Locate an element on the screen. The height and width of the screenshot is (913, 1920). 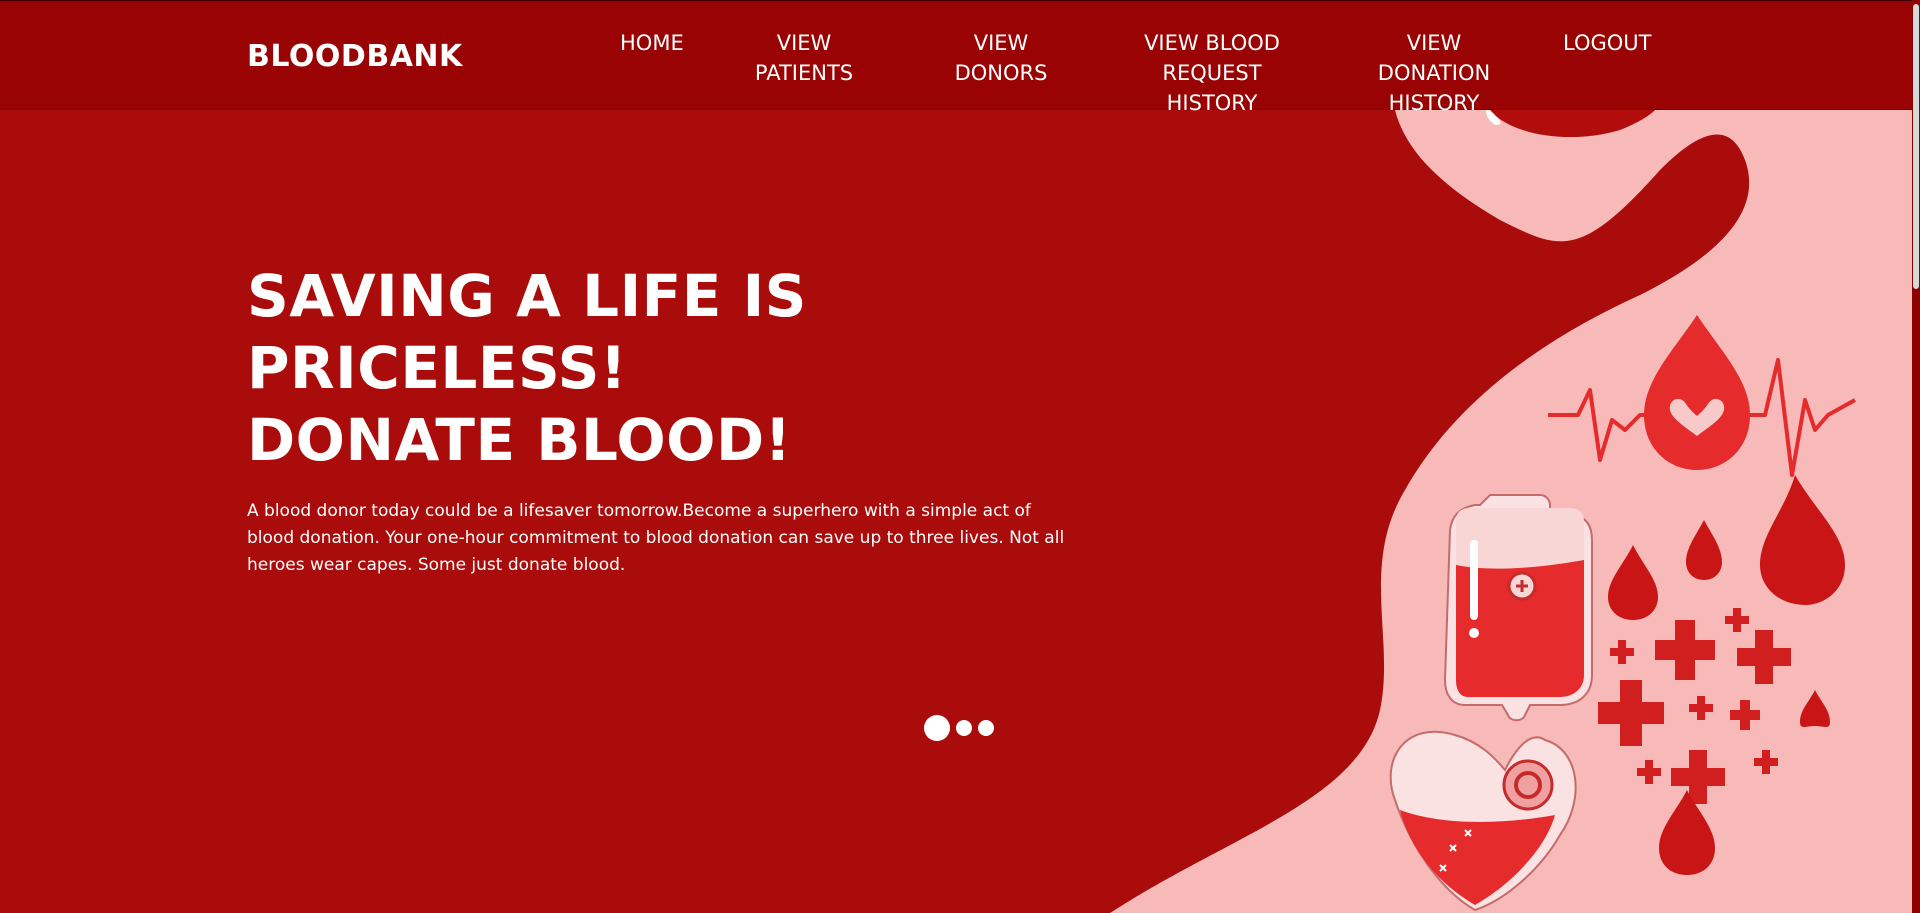
nav-home-link: HOME is located at coordinates (652, 43).